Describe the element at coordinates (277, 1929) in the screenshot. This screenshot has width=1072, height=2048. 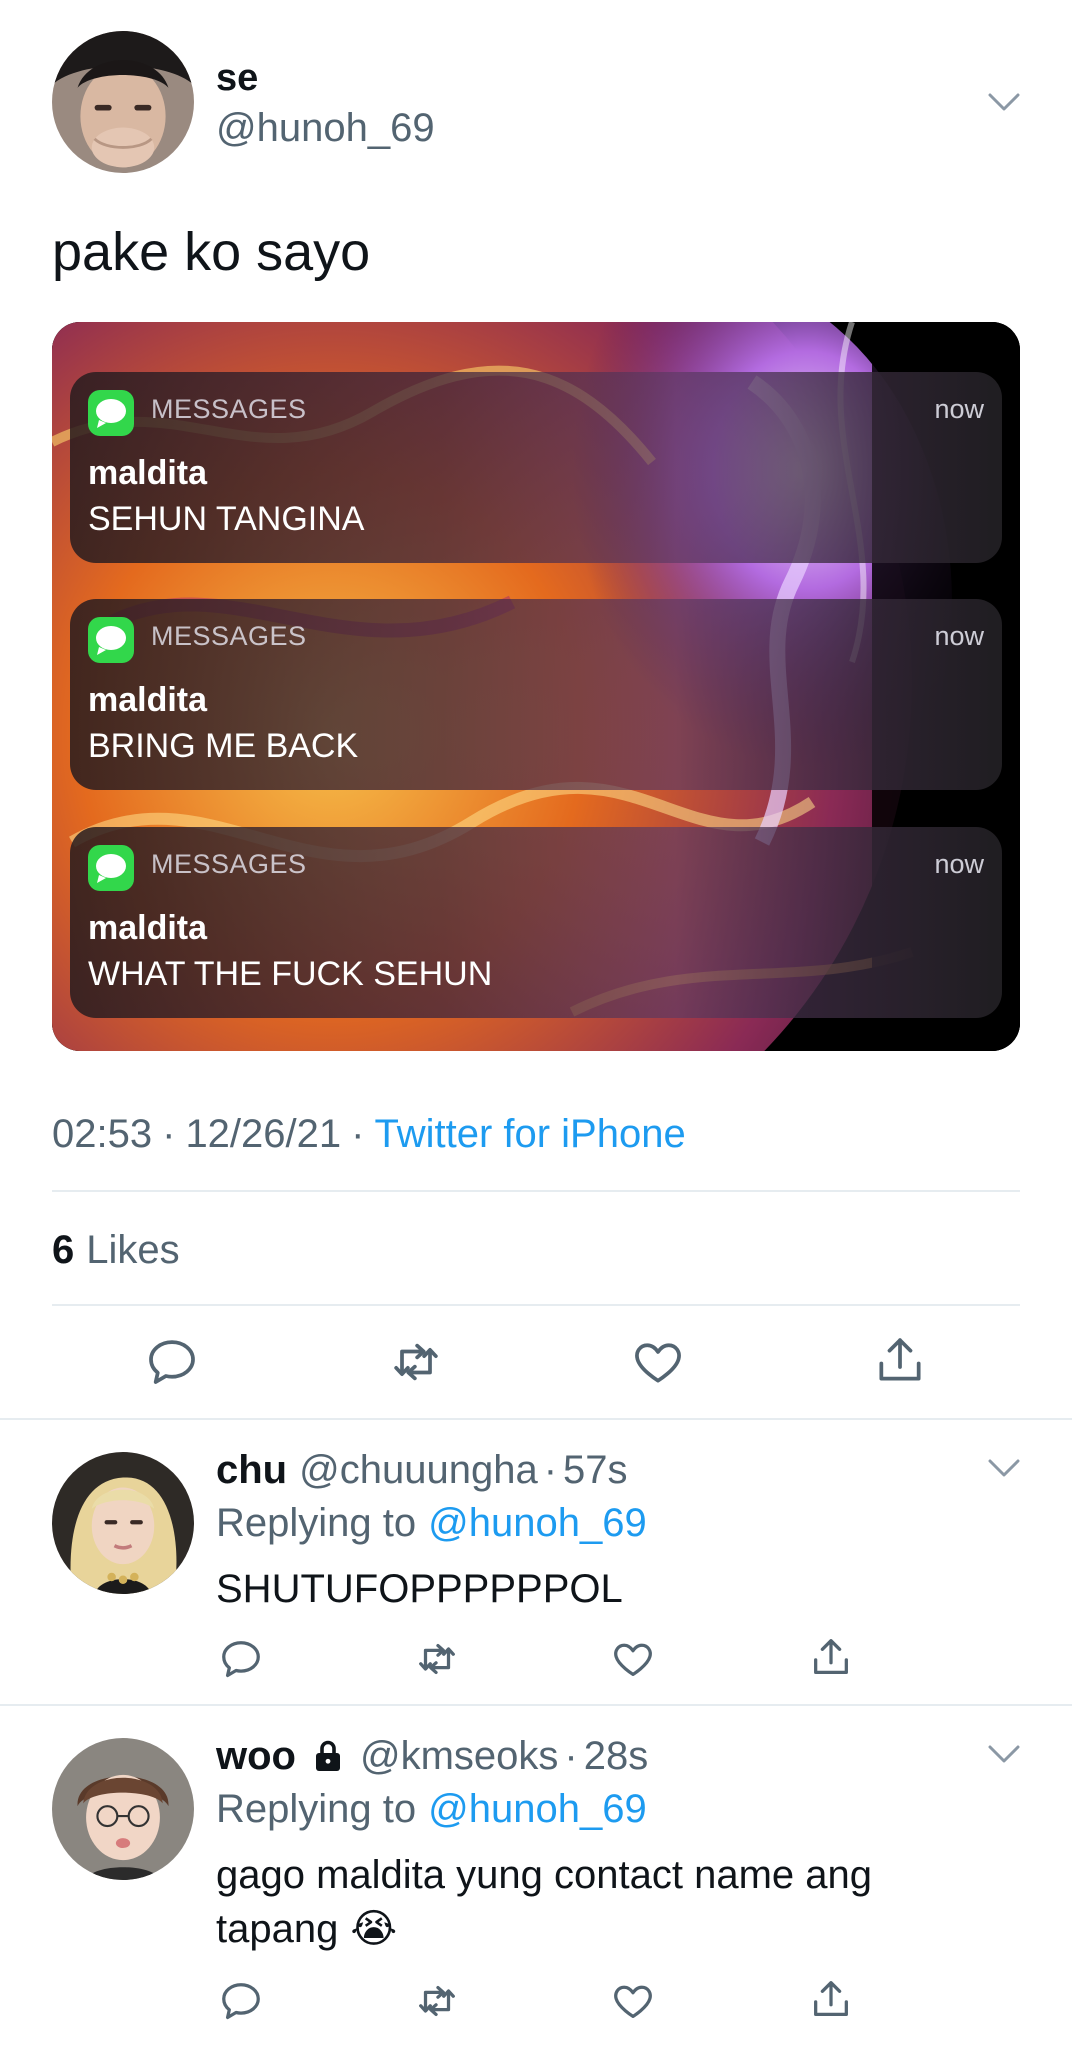
I see `reply-text-line2: tapang` at that location.